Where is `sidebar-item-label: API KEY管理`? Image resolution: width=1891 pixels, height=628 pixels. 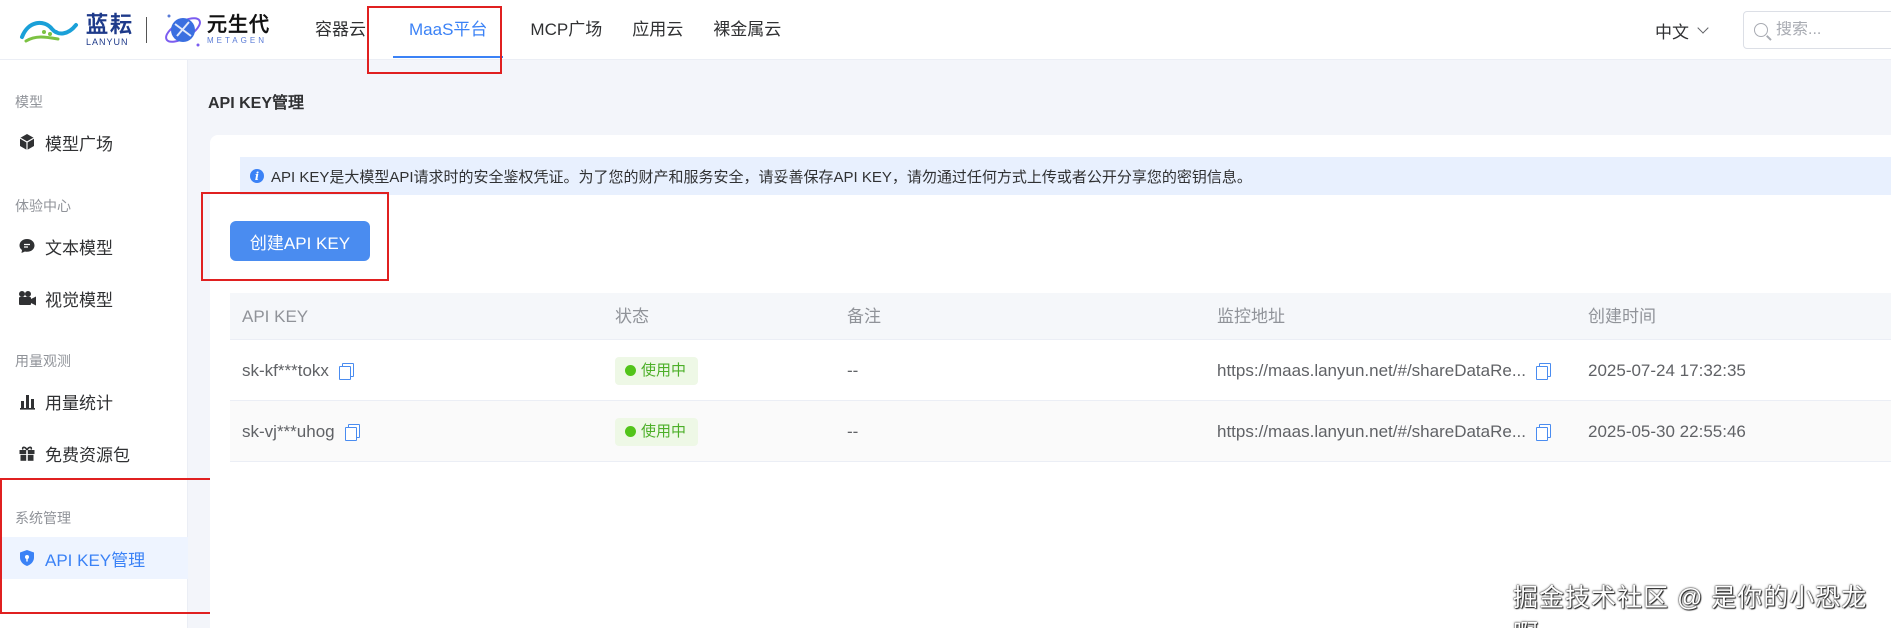 sidebar-item-label: API KEY管理 is located at coordinates (95, 560).